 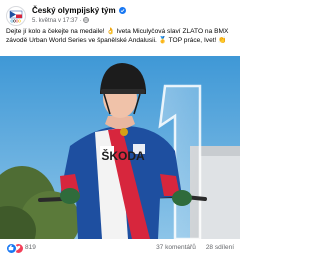 What do you see at coordinates (74, 10) in the screenshot?
I see `page-name-text: Český olympijský tým` at bounding box center [74, 10].